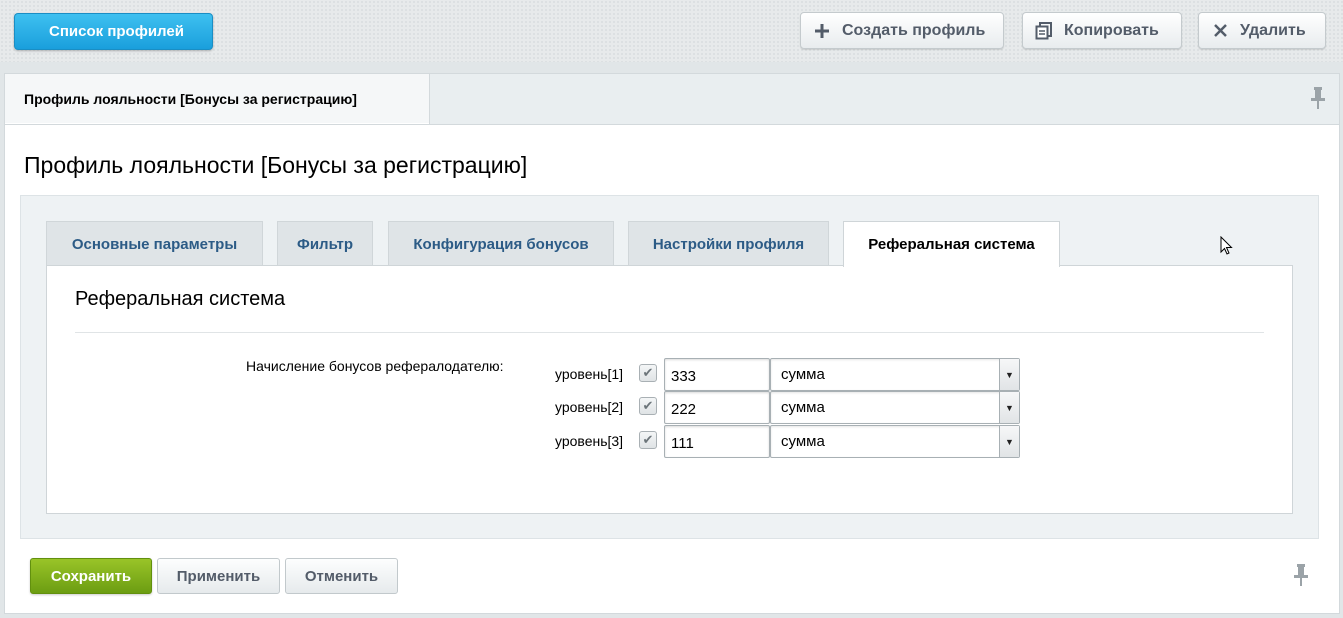 The image size is (1343, 618). I want to click on copy-label: Копировать, so click(1111, 30).